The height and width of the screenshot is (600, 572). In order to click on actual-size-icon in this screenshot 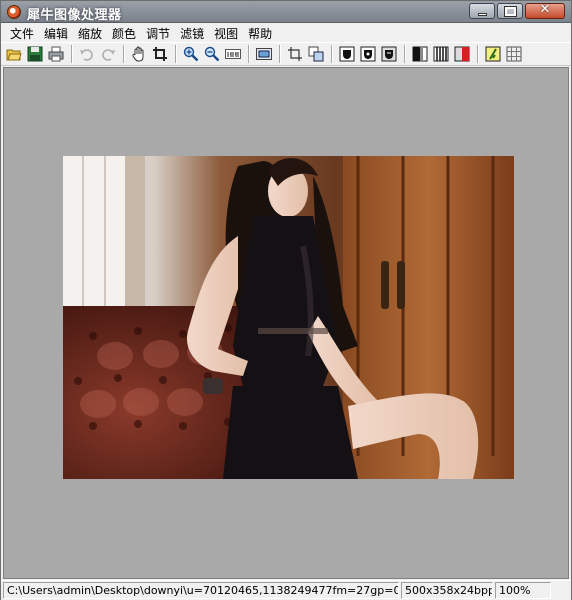, I will do `click(233, 54)`.